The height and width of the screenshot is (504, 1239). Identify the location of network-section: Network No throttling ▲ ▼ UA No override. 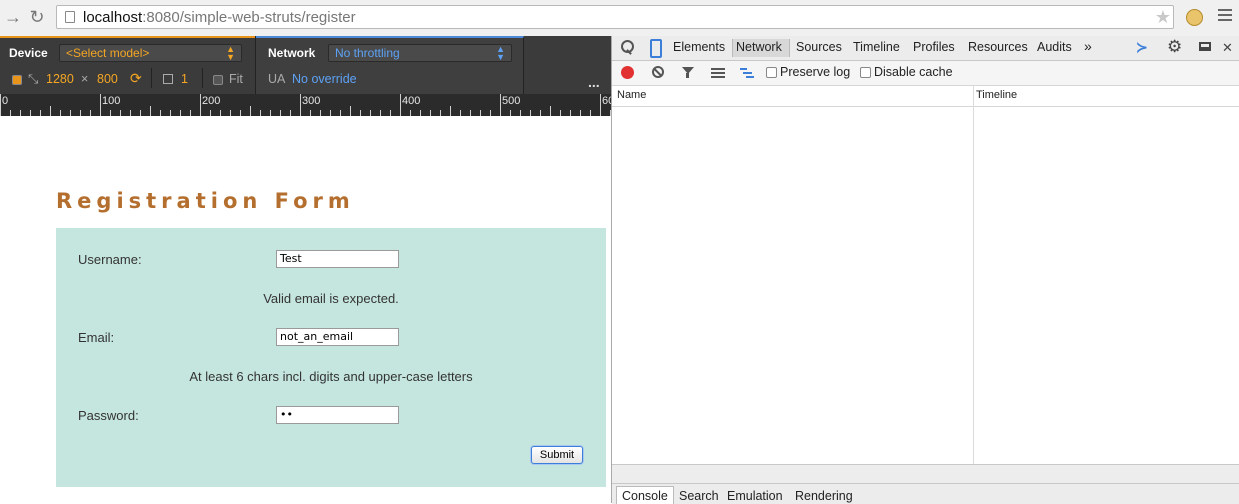
(390, 65).